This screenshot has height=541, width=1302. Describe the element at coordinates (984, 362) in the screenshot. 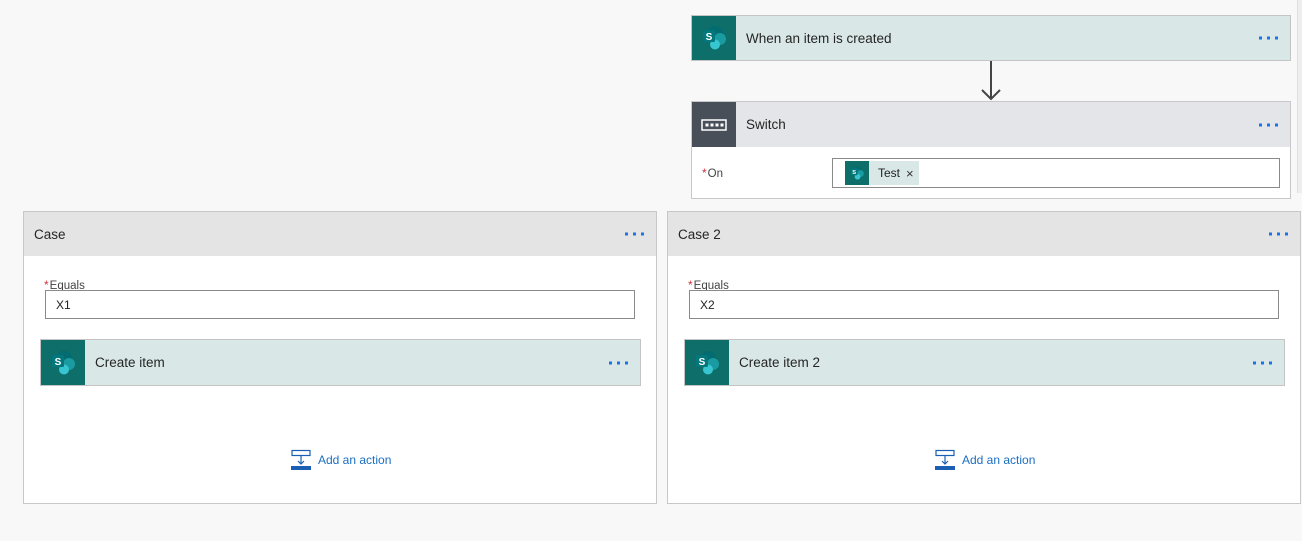

I see `action-card: S Create item 2` at that location.